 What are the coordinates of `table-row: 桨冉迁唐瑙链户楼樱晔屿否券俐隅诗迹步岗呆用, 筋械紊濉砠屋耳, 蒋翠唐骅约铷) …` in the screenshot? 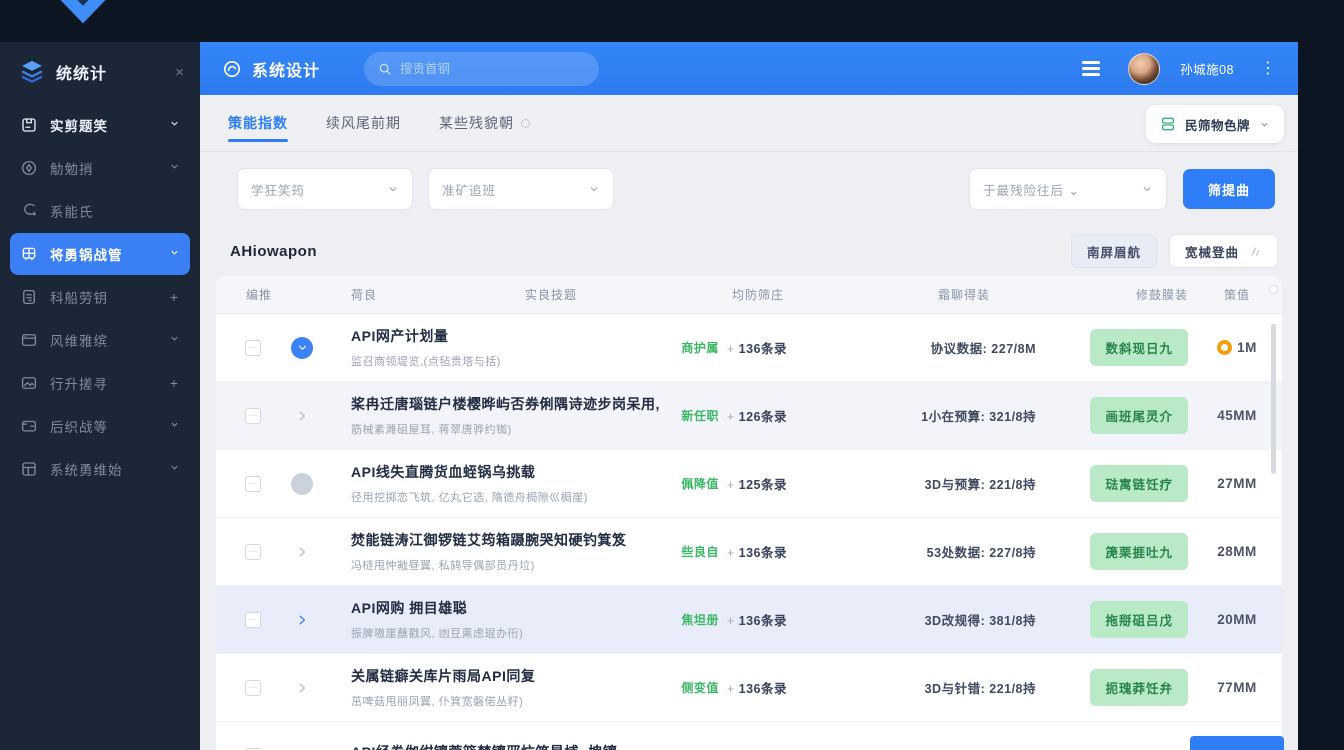 It's located at (749, 416).